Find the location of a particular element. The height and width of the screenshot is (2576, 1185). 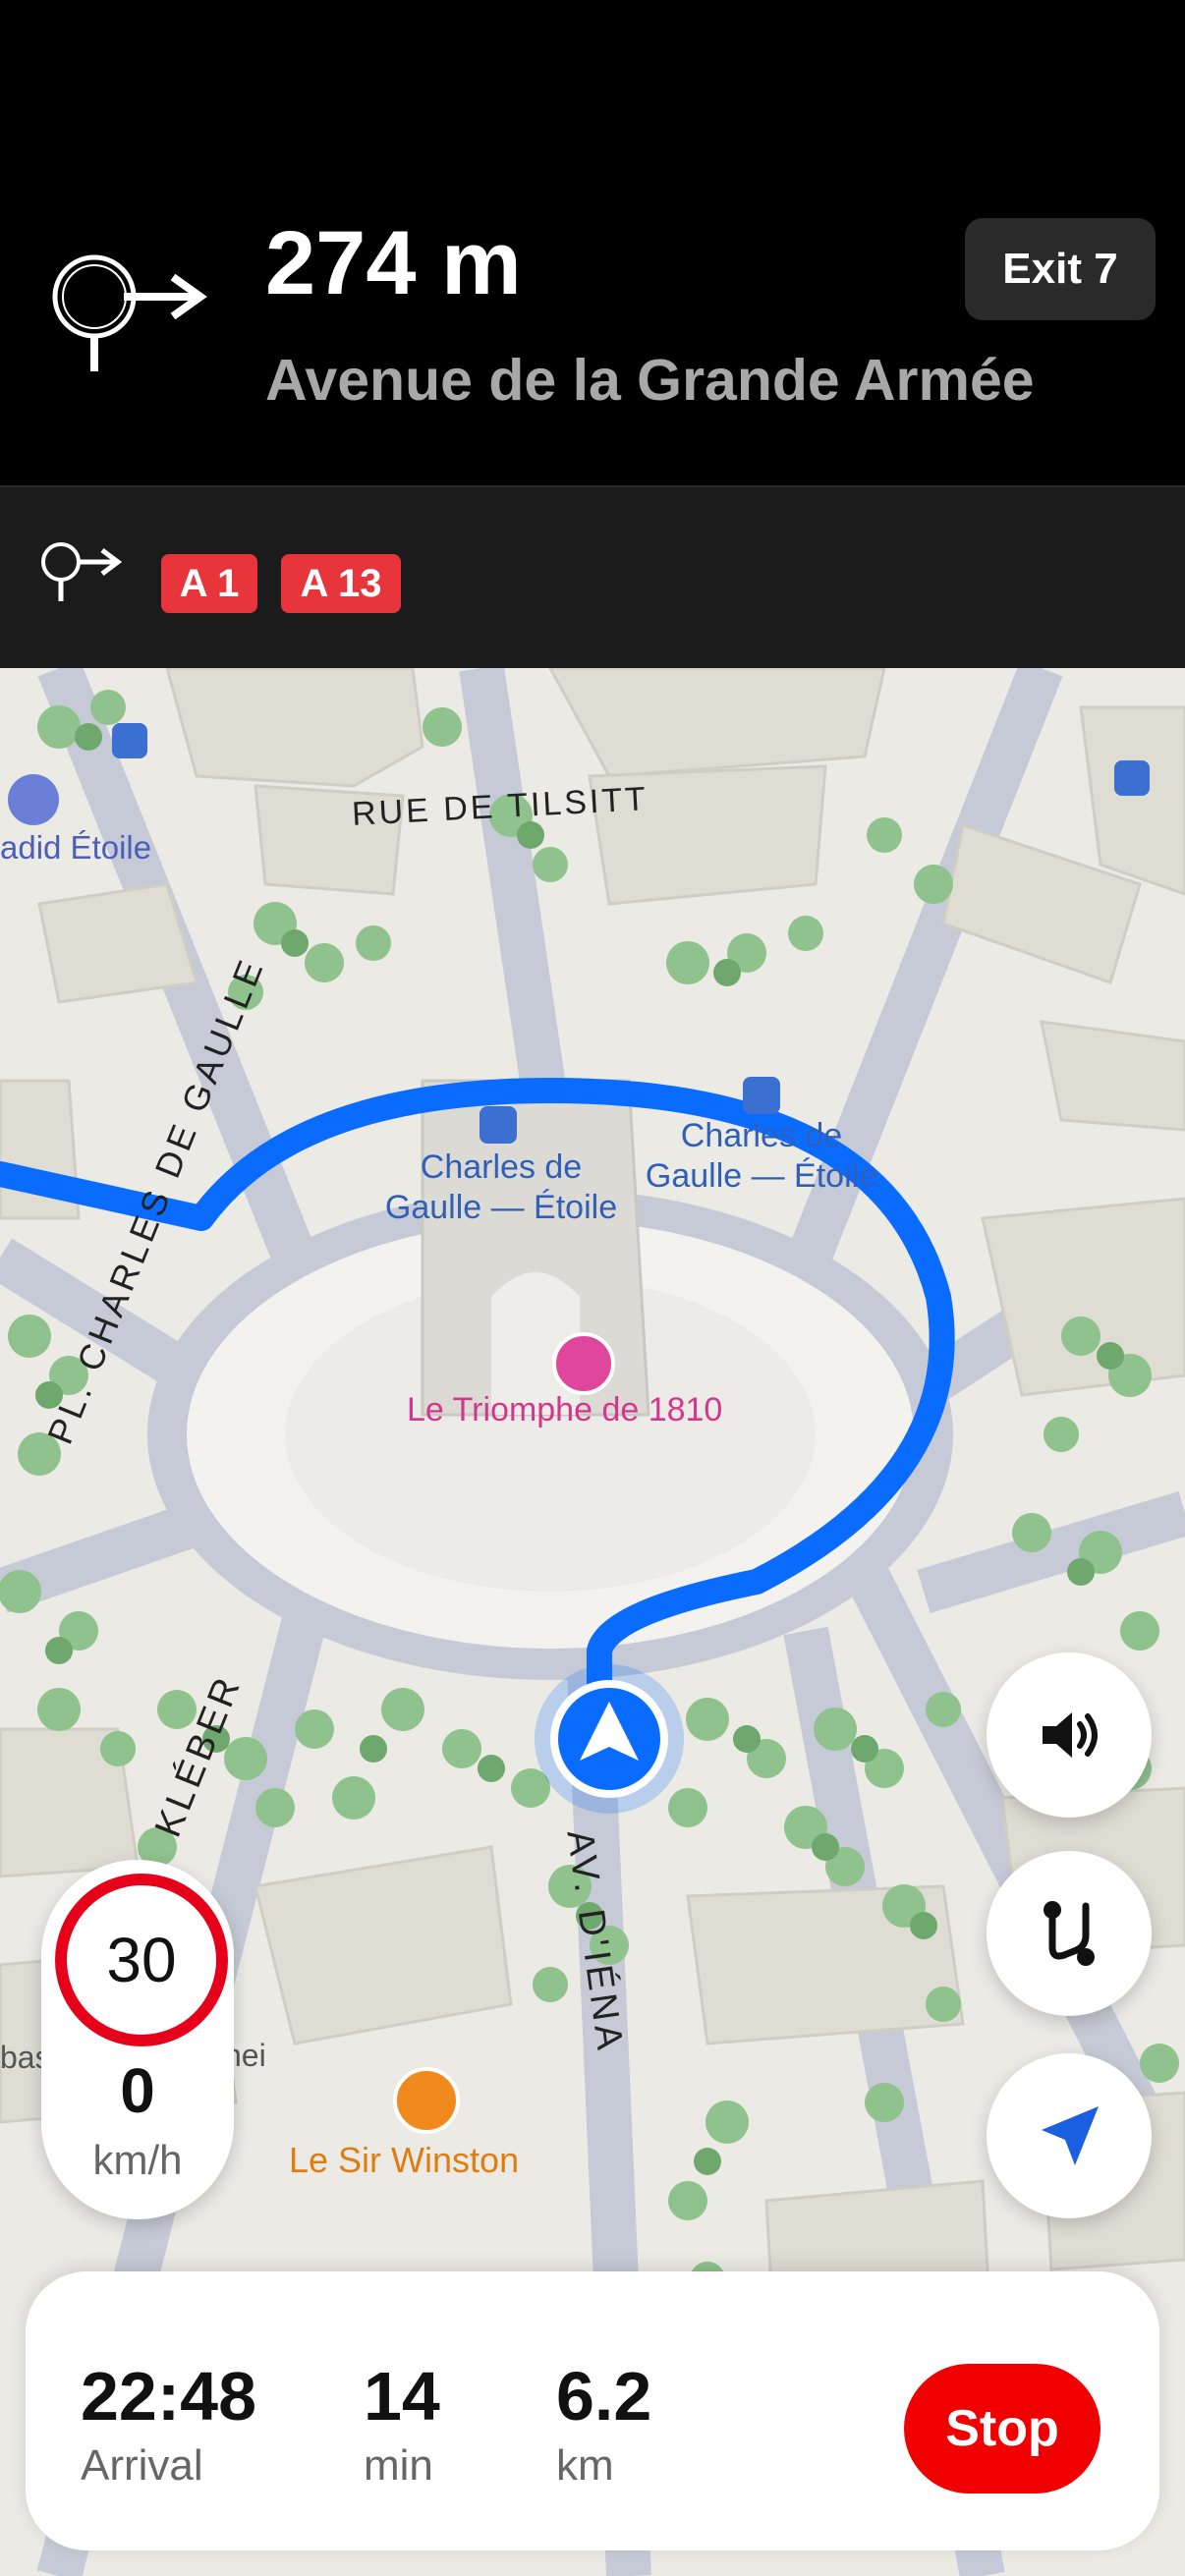

speaker-icon is located at coordinates (1071, 1735).